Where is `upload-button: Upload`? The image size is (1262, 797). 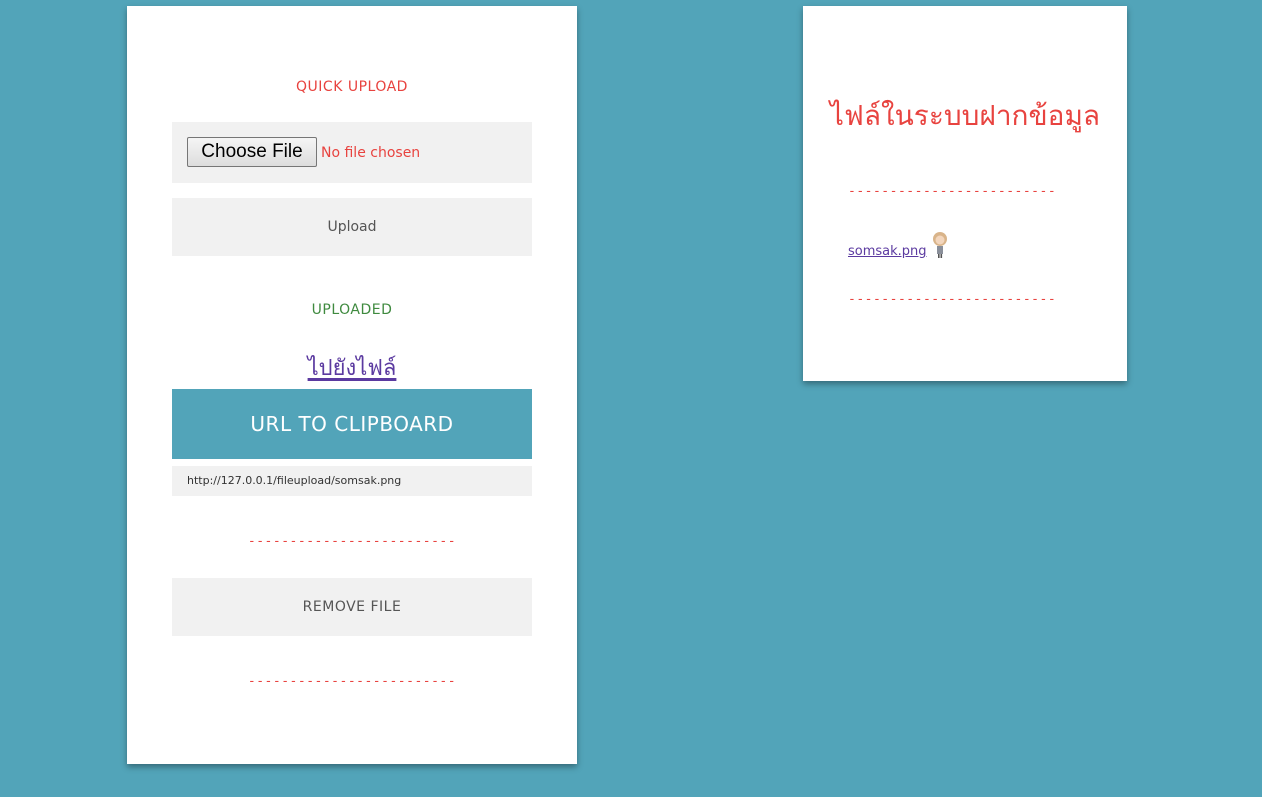
upload-button: Upload is located at coordinates (352, 227).